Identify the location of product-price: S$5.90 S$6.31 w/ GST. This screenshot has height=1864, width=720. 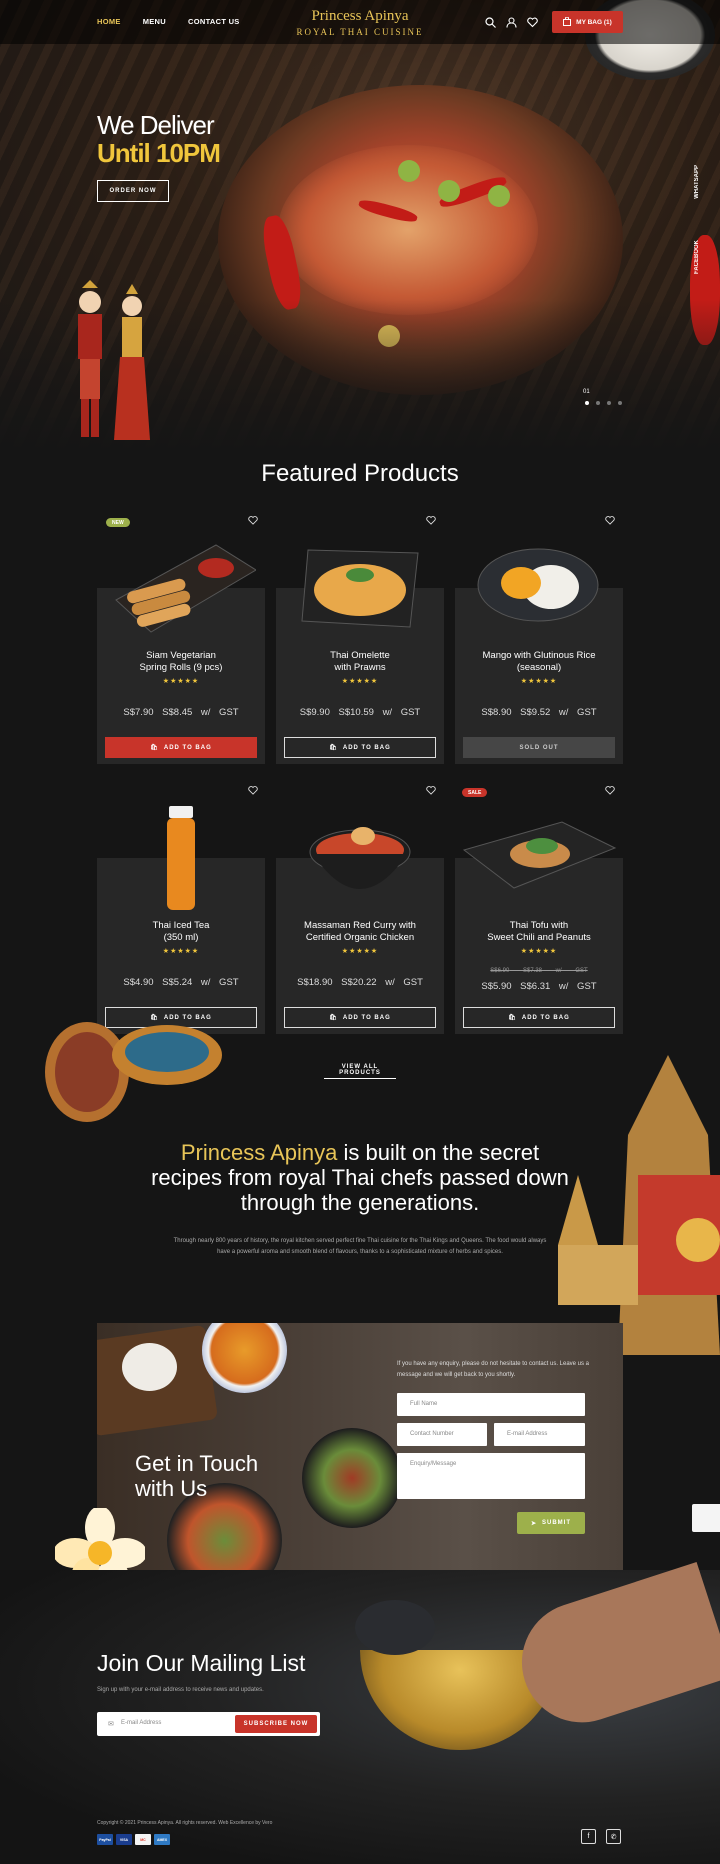
(539, 986).